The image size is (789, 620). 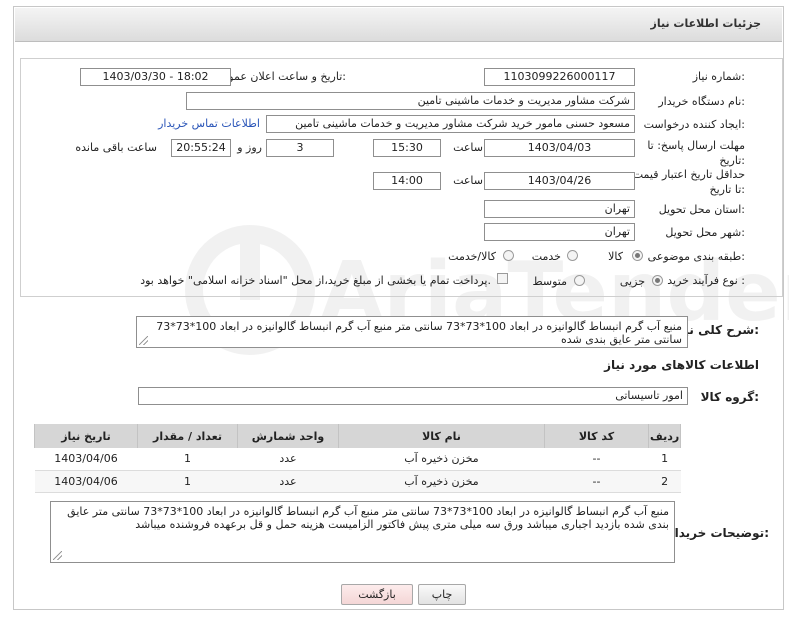 I want to click on back-button: بازگشت, so click(x=377, y=594).